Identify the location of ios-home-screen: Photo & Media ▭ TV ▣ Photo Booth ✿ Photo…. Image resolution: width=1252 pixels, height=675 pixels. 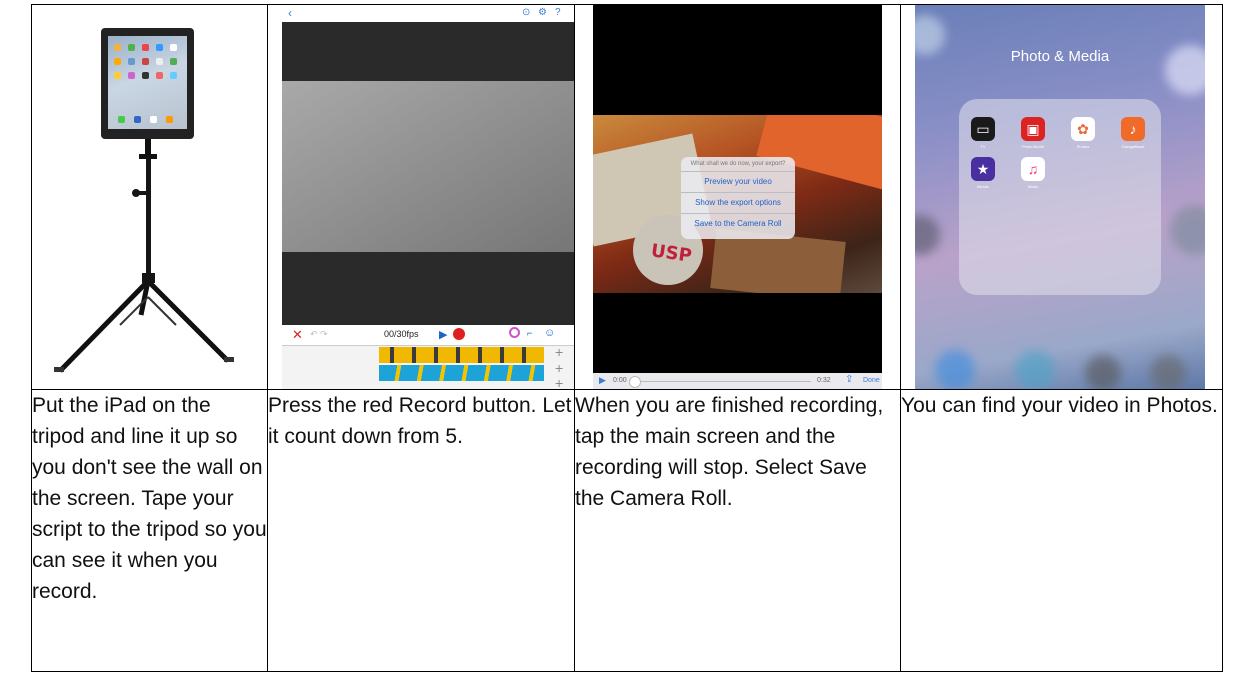
(1060, 197).